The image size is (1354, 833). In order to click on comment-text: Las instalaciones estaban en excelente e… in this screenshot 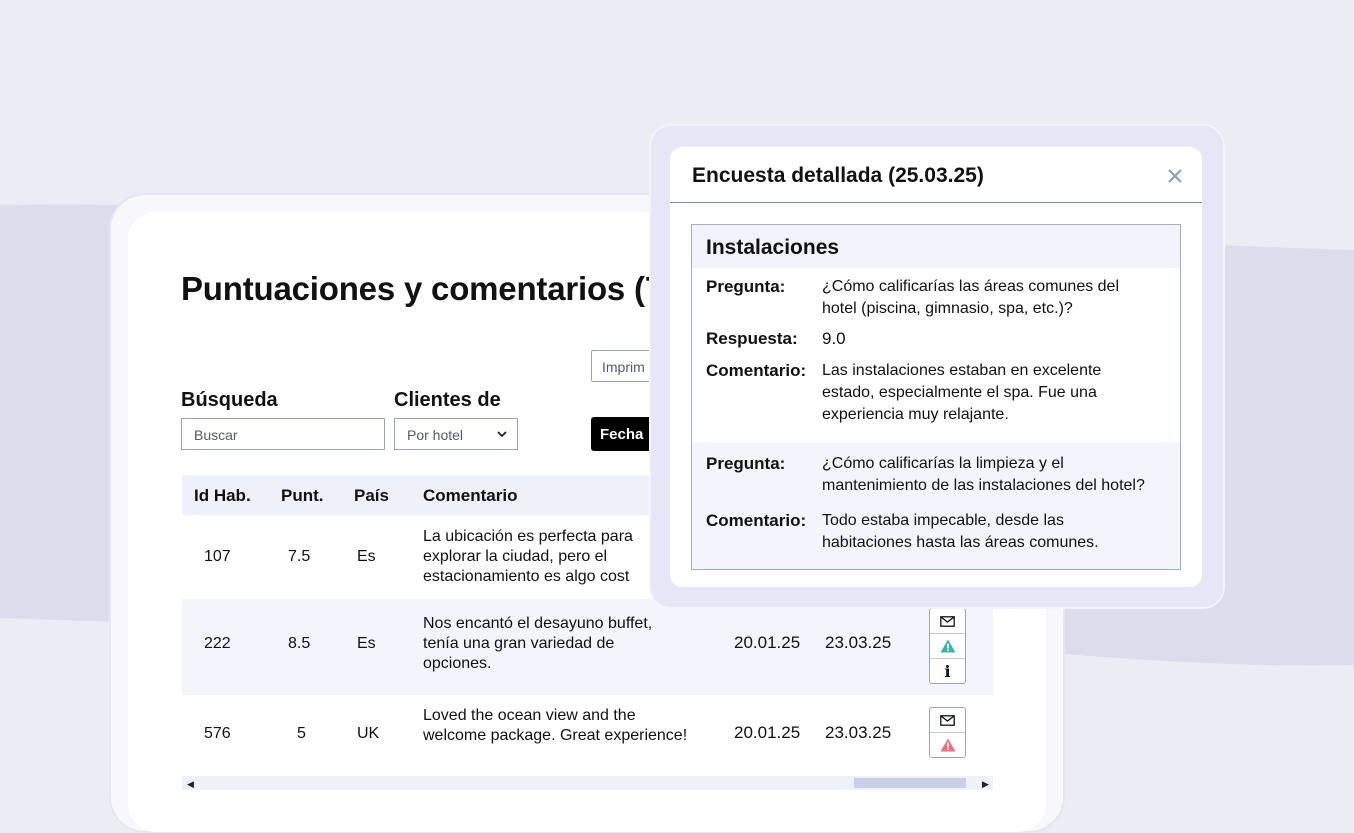, I will do `click(962, 392)`.